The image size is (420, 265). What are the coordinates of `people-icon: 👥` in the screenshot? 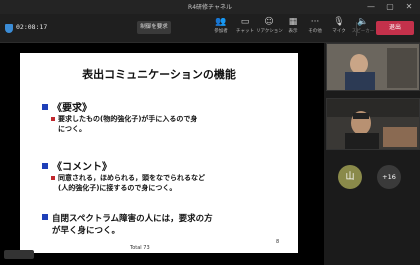 It's located at (221, 22).